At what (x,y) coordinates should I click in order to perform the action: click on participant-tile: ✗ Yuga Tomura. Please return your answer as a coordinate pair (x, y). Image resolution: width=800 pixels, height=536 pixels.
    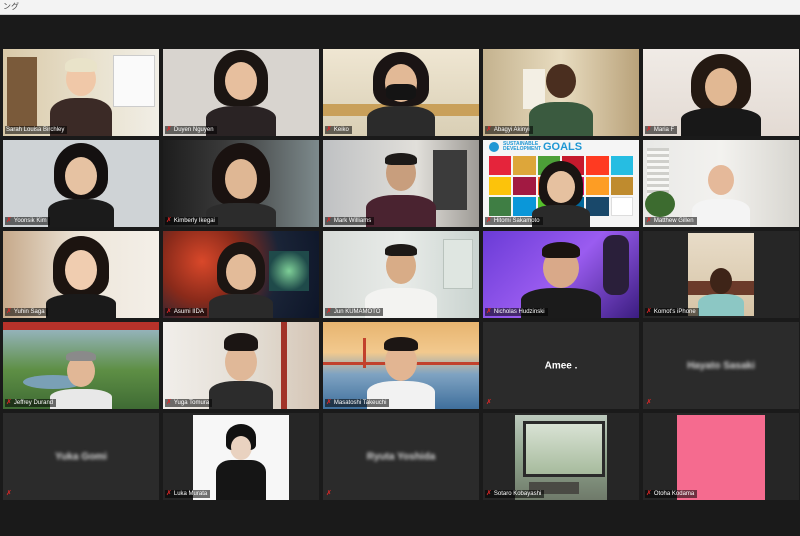
    Looking at the image, I should click on (241, 365).